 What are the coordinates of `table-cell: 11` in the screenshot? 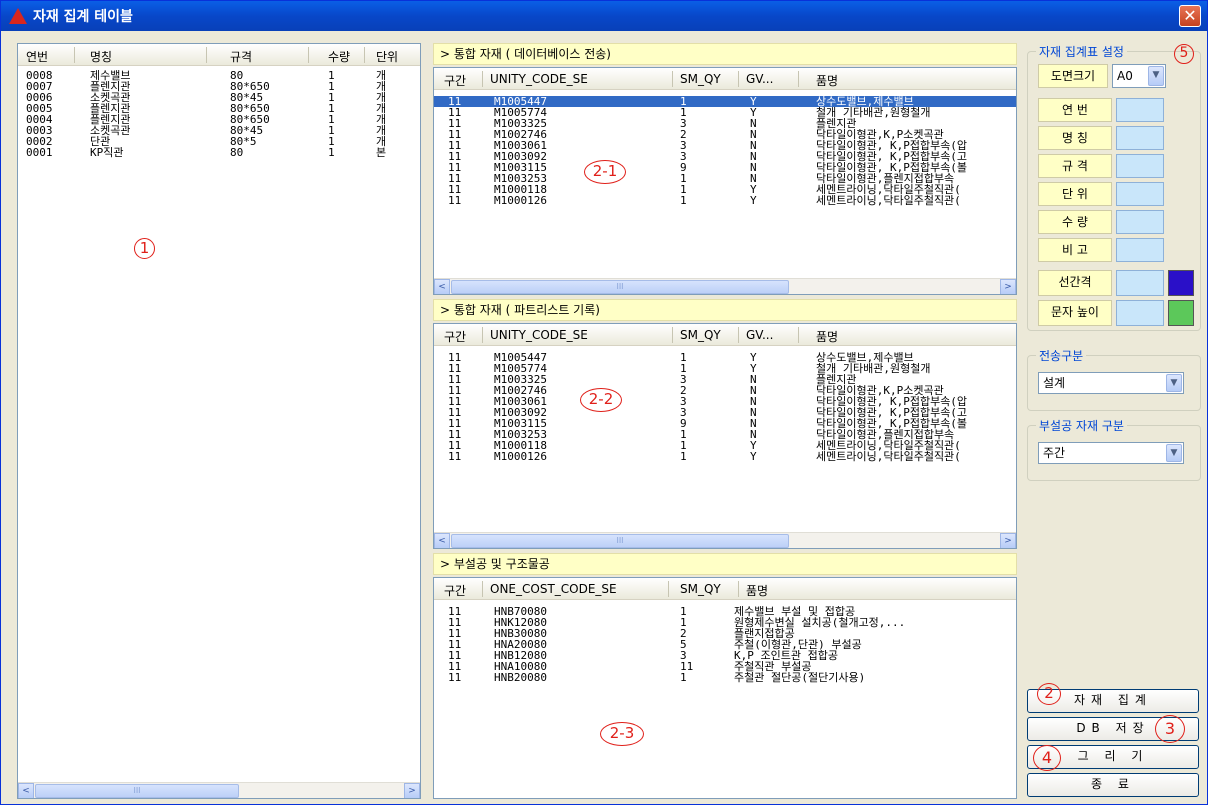 It's located at (455, 178).